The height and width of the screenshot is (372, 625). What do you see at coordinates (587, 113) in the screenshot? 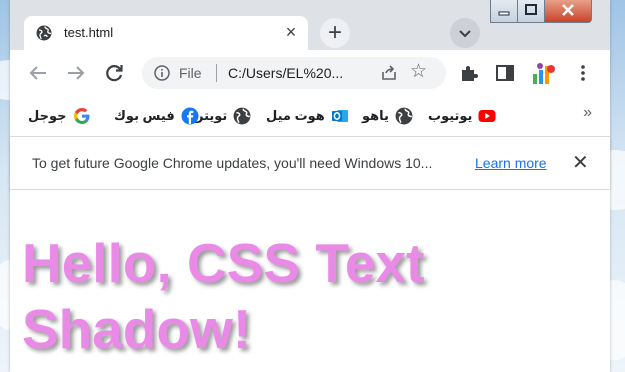
I see `more-bookmarks-chevron-icon: »` at bounding box center [587, 113].